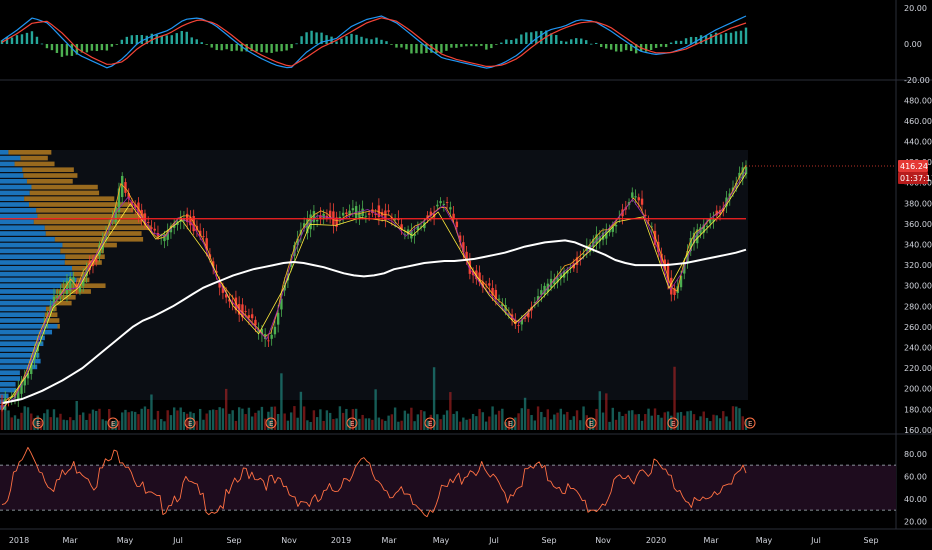 This screenshot has width=932, height=550. Describe the element at coordinates (125, 540) in the screenshot. I see `time-axis-label: May` at that location.